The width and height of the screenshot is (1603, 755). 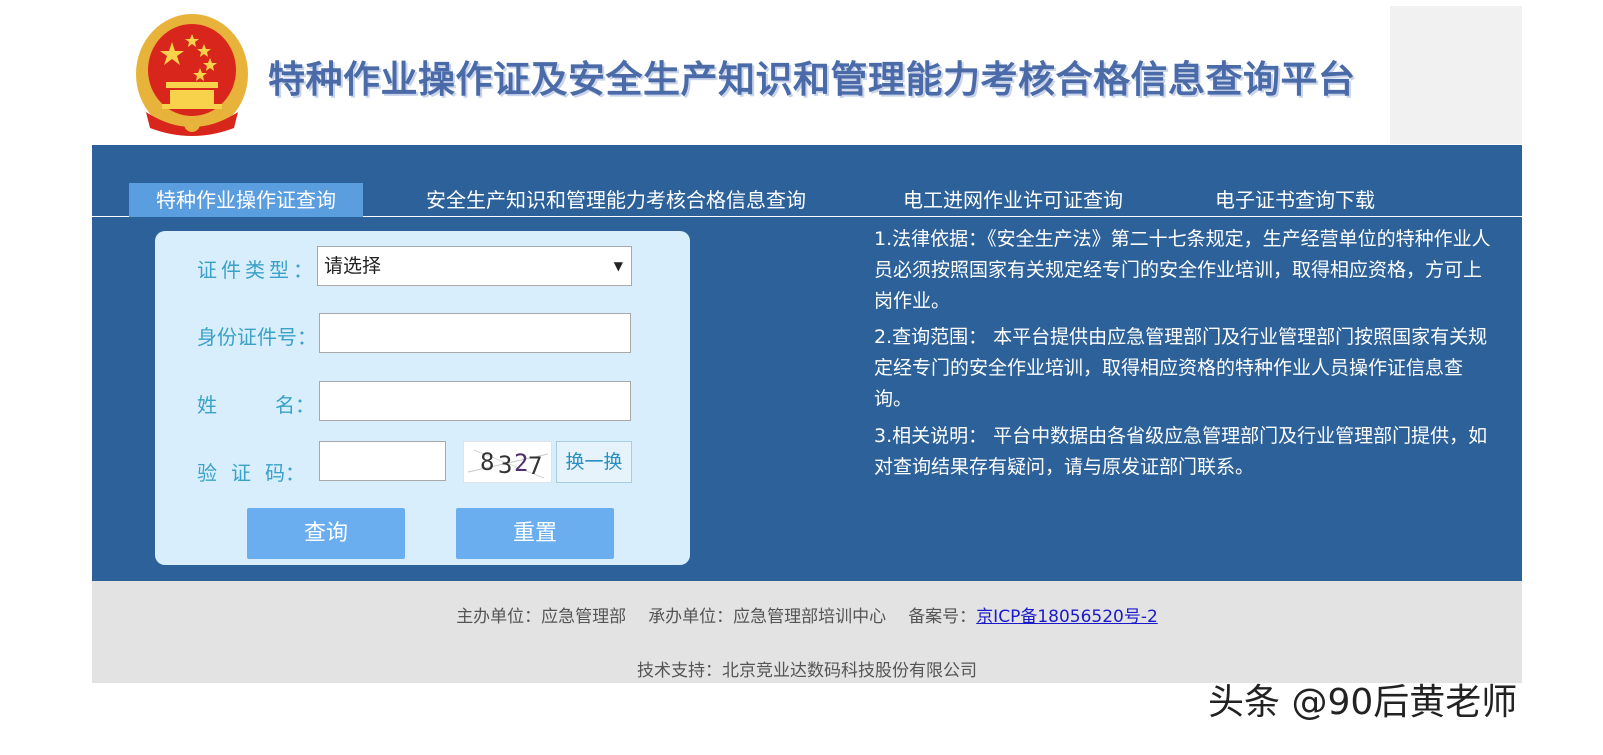 I want to click on captcha-label: 验证码：, so click(x=251, y=471).